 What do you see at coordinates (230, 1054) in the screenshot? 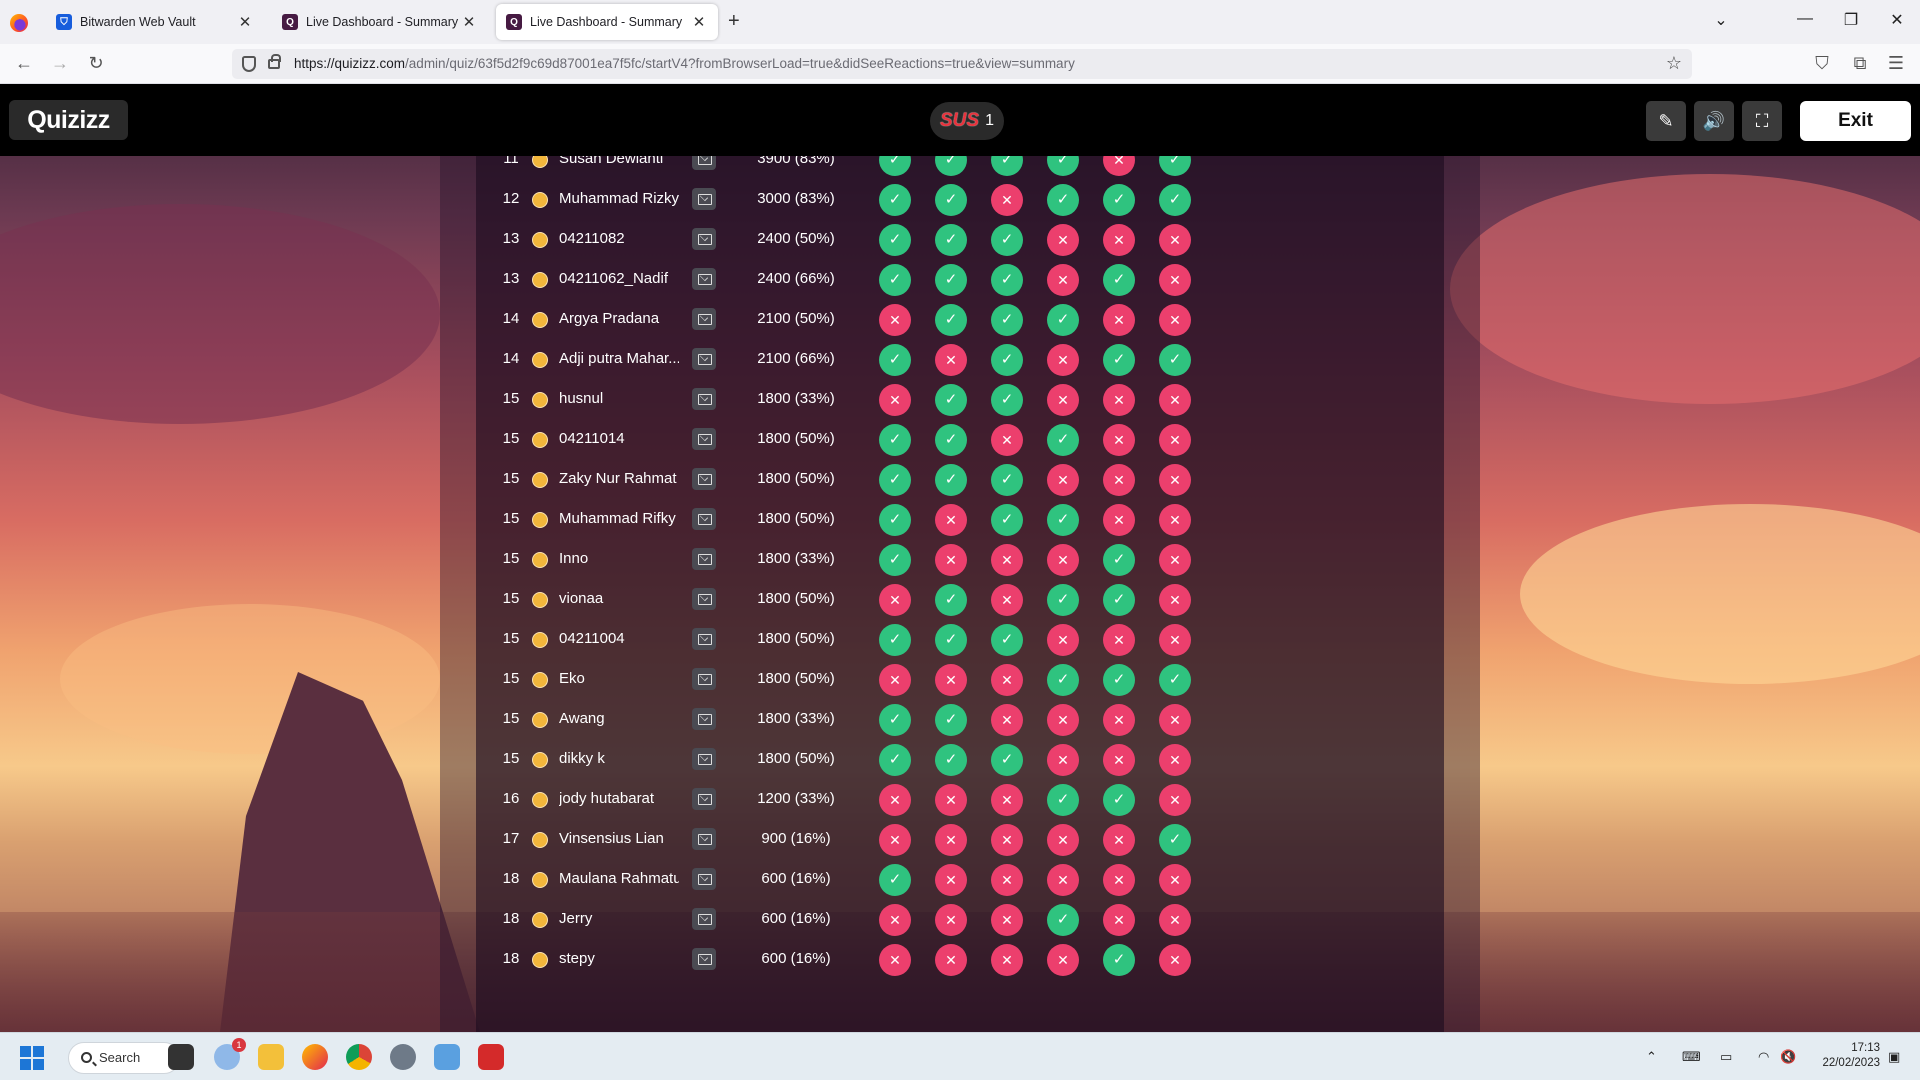
I see `weather-icon: 1` at bounding box center [230, 1054].